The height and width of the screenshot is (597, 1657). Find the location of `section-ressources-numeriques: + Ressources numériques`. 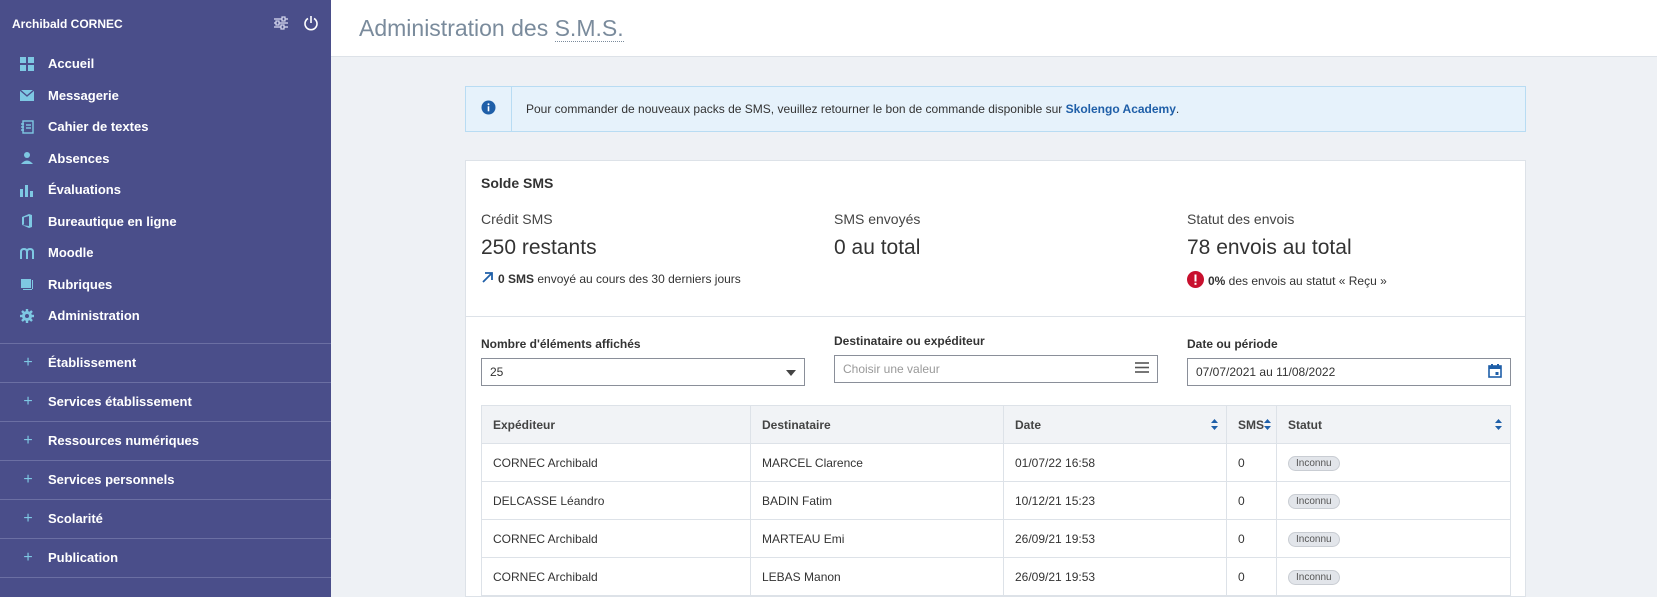

section-ressources-numeriques: + Ressources numériques is located at coordinates (165, 441).